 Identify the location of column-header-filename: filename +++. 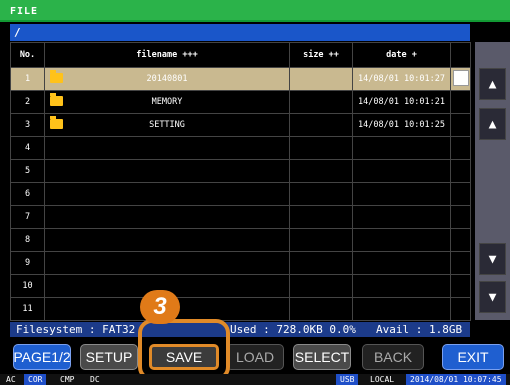
(167, 55).